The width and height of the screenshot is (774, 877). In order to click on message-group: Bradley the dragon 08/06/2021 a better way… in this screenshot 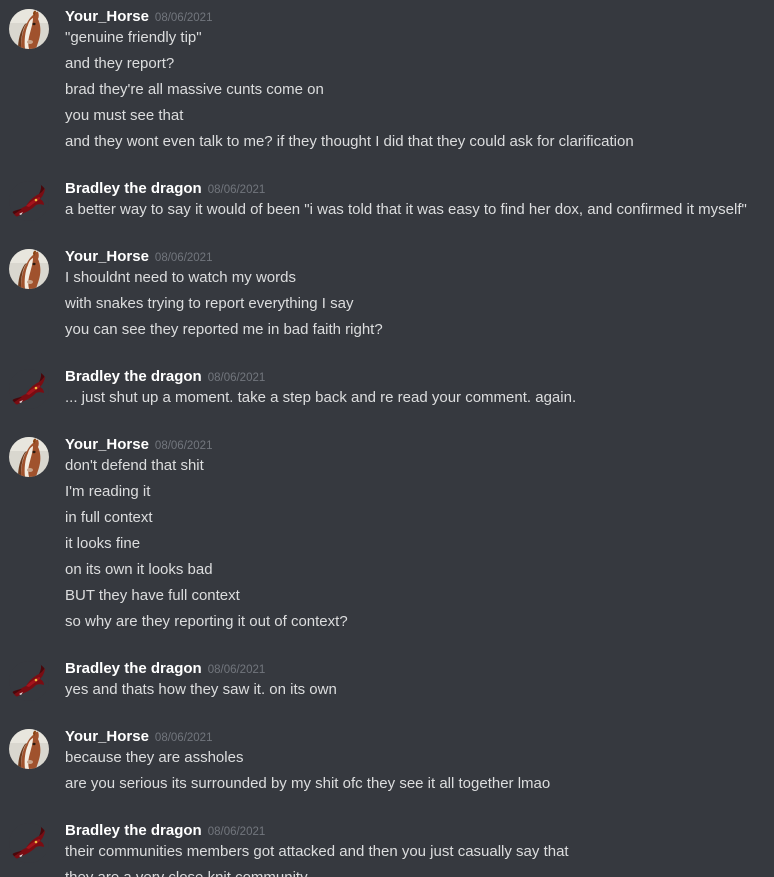, I will do `click(387, 202)`.